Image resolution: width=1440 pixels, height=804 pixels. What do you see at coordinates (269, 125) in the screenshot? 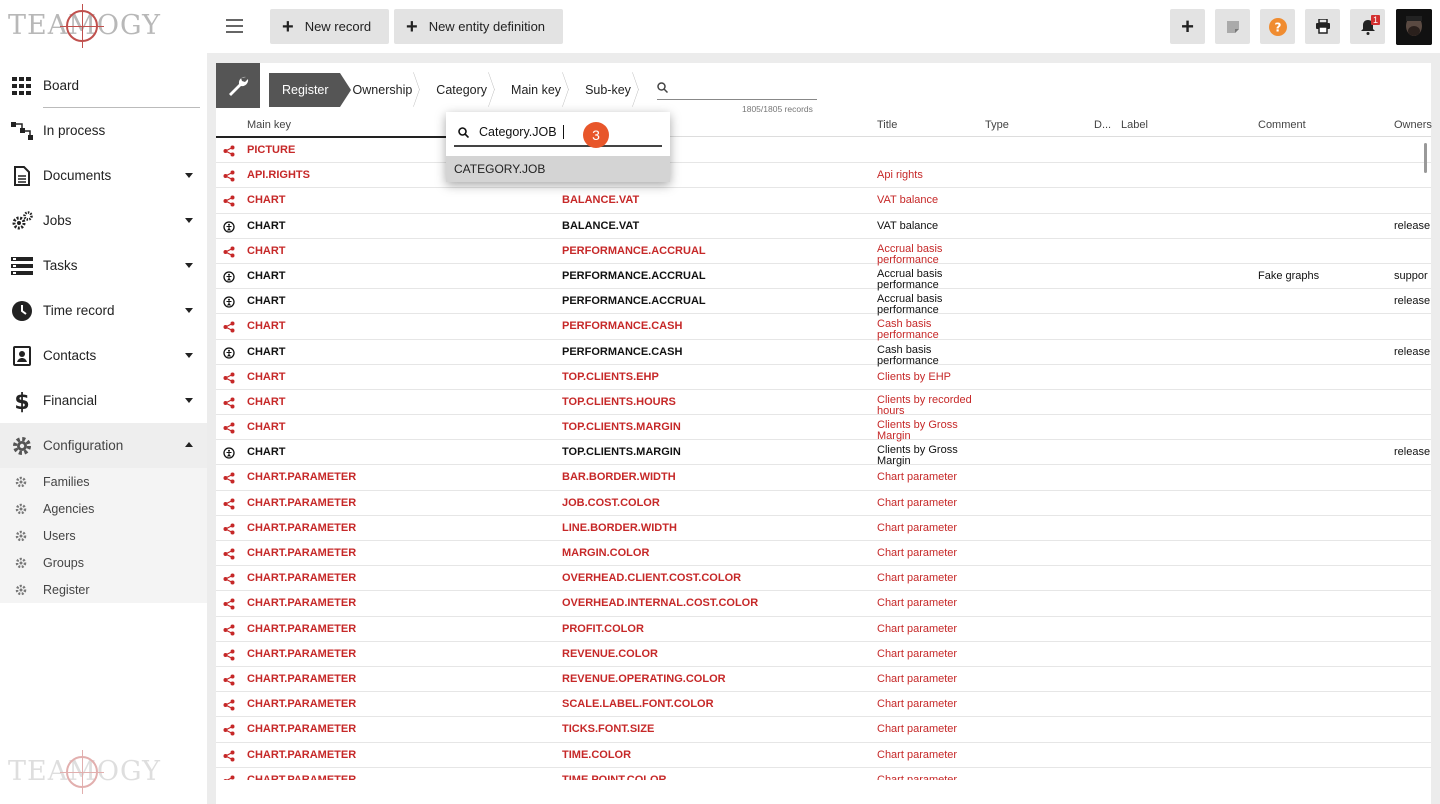
I see `column-main-key: Main key` at bounding box center [269, 125].